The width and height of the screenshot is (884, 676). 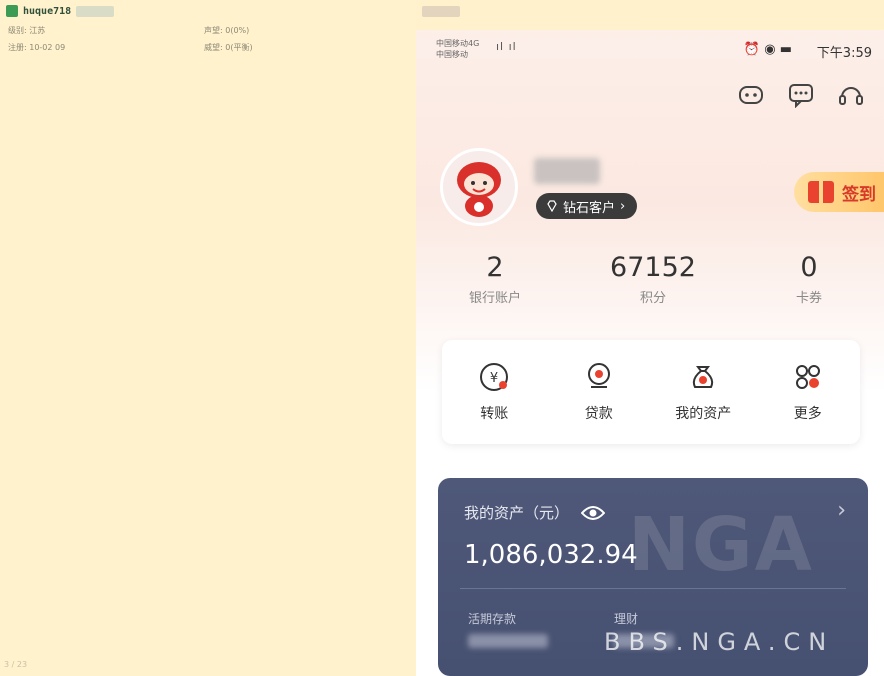 I want to click on stat-value: 0, so click(x=809, y=267).